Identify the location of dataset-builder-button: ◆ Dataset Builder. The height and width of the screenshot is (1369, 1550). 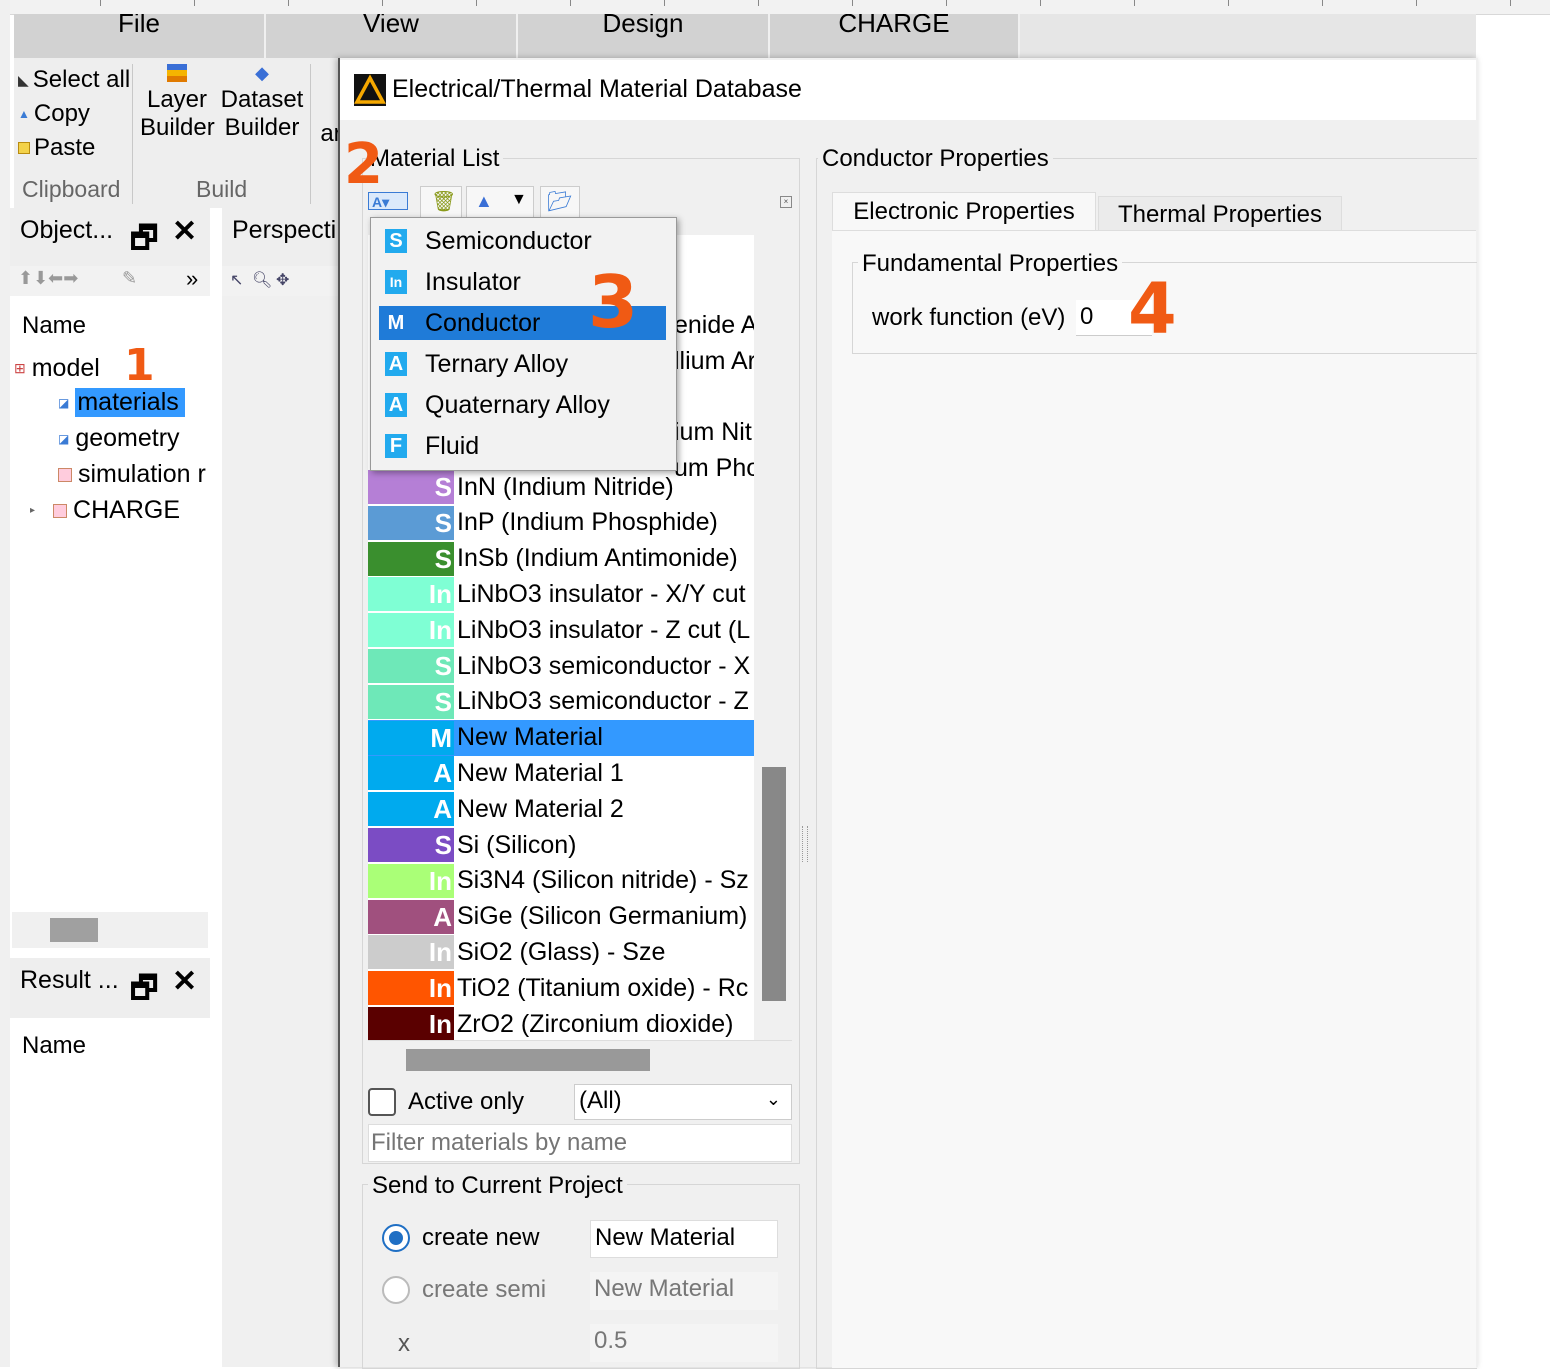
(262, 103).